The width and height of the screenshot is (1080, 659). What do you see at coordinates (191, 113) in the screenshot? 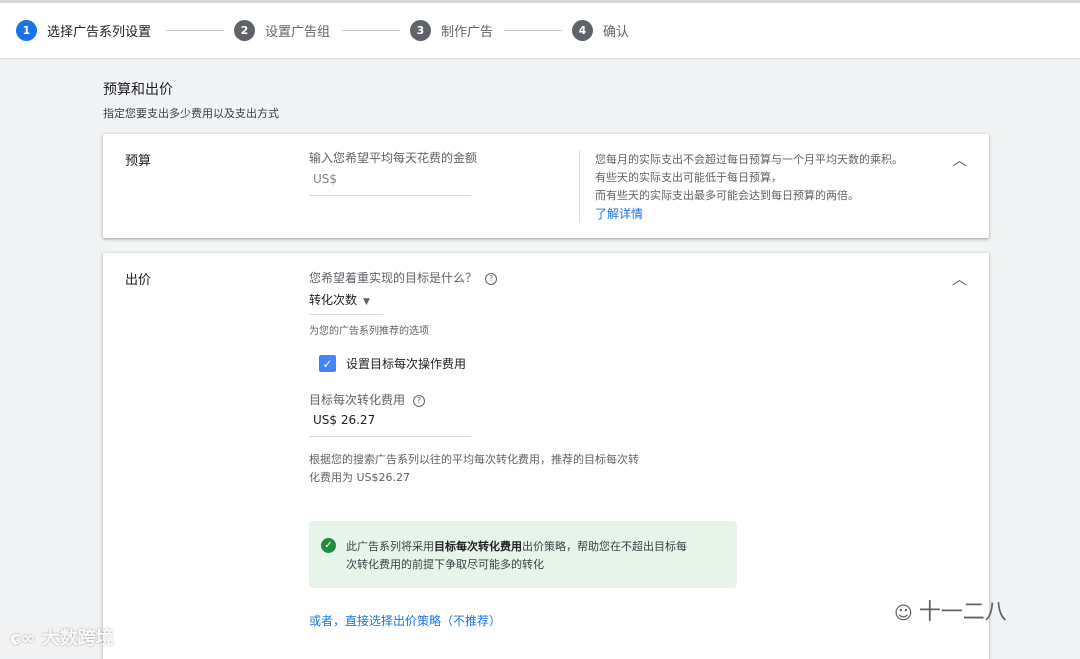
I see `section-subtitle: 指定您要支出多少费用以及支出方式` at bounding box center [191, 113].